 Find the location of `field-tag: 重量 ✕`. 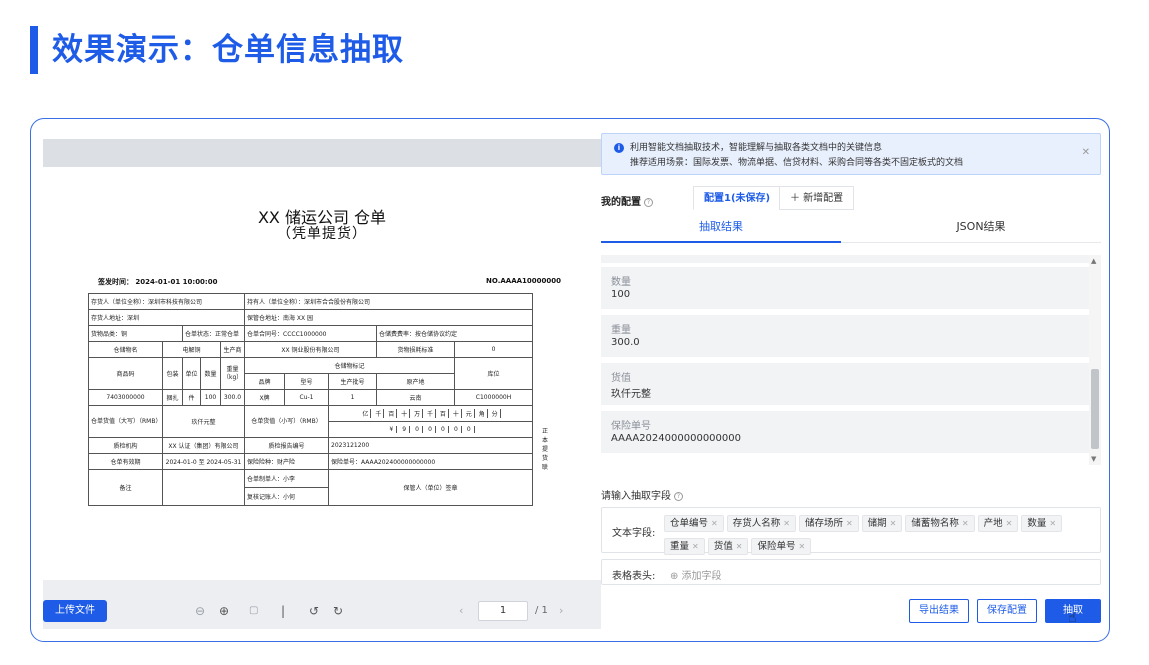

field-tag: 重量 ✕ is located at coordinates (684, 546).